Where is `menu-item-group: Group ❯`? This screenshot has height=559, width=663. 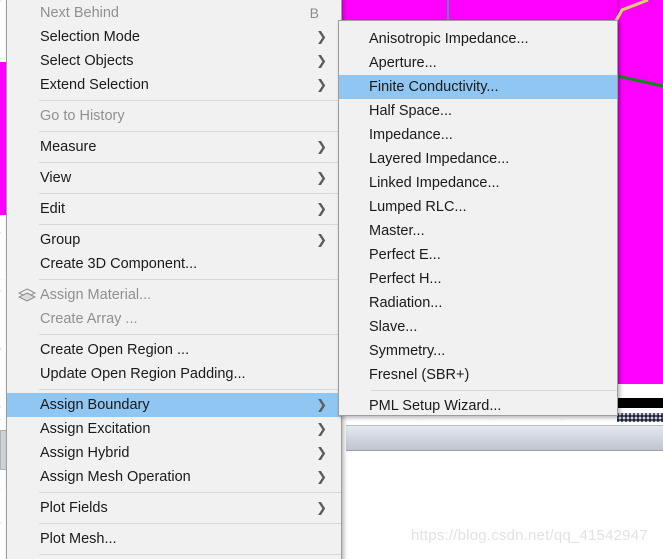 menu-item-group: Group ❯ is located at coordinates (174, 240).